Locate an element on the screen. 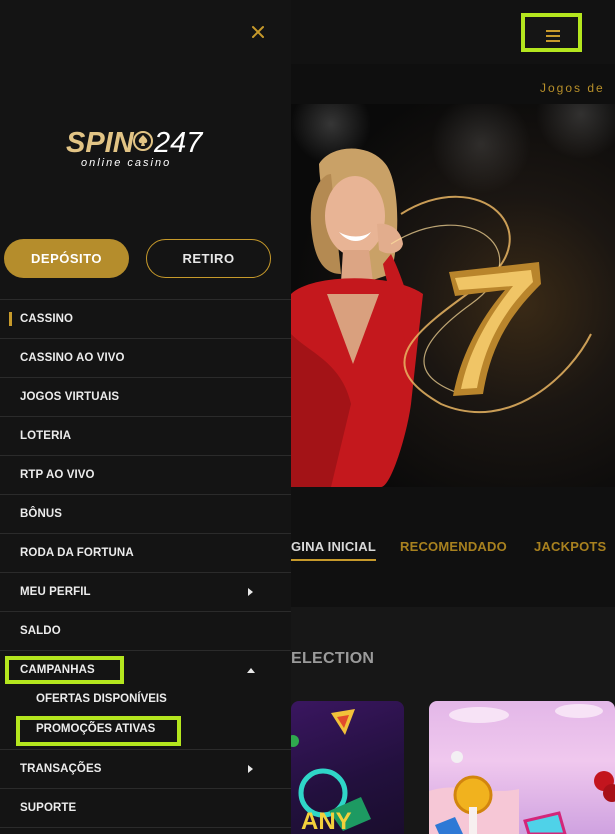  nav-item-label: SALDO is located at coordinates (40, 631).